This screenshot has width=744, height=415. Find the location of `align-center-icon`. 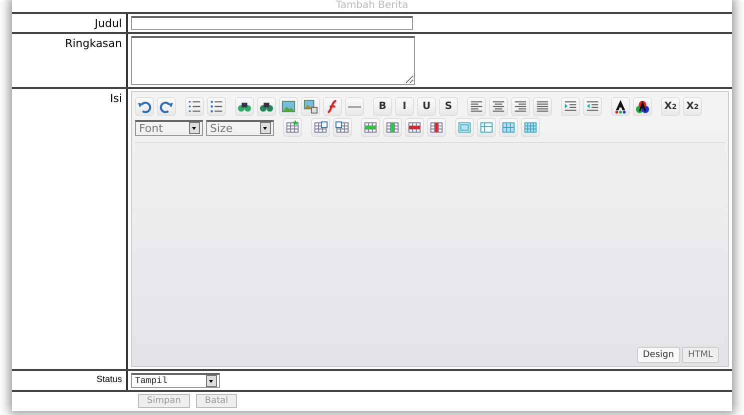

align-center-icon is located at coordinates (498, 106).